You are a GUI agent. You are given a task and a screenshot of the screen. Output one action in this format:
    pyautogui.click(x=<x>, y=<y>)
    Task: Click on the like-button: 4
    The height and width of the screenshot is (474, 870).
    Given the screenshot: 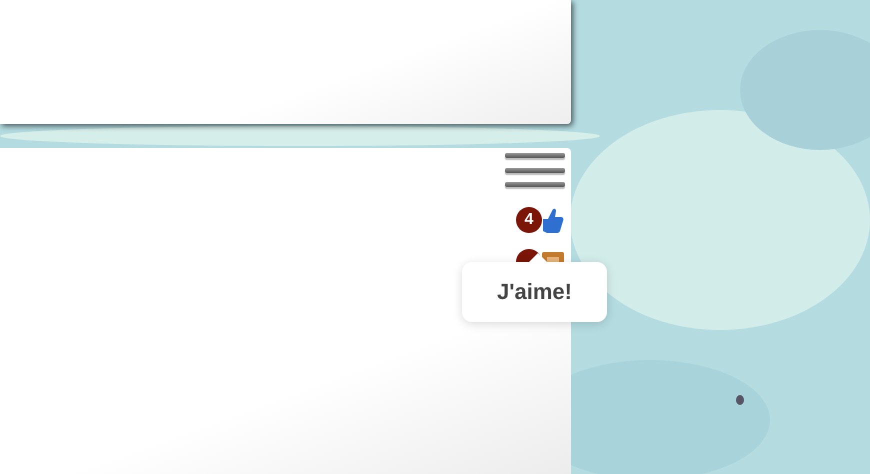 What is the action you would take?
    pyautogui.click(x=540, y=220)
    